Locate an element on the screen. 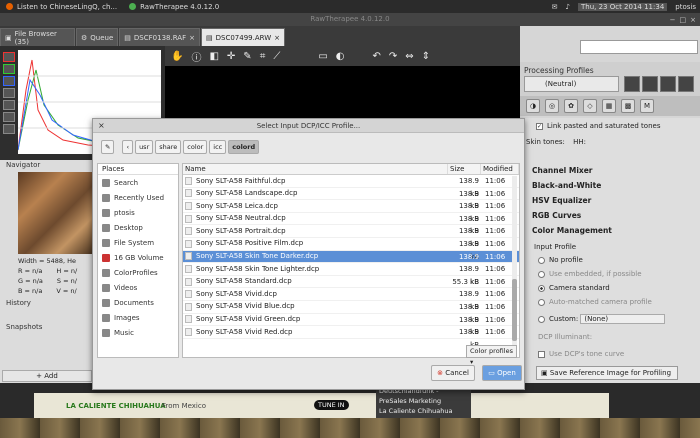  blue-channel-toggle is located at coordinates (9, 81).